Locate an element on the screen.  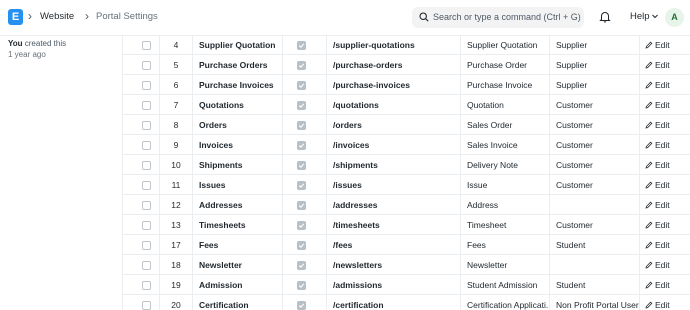
menu-title: Purchase Orders is located at coordinates (238, 65).